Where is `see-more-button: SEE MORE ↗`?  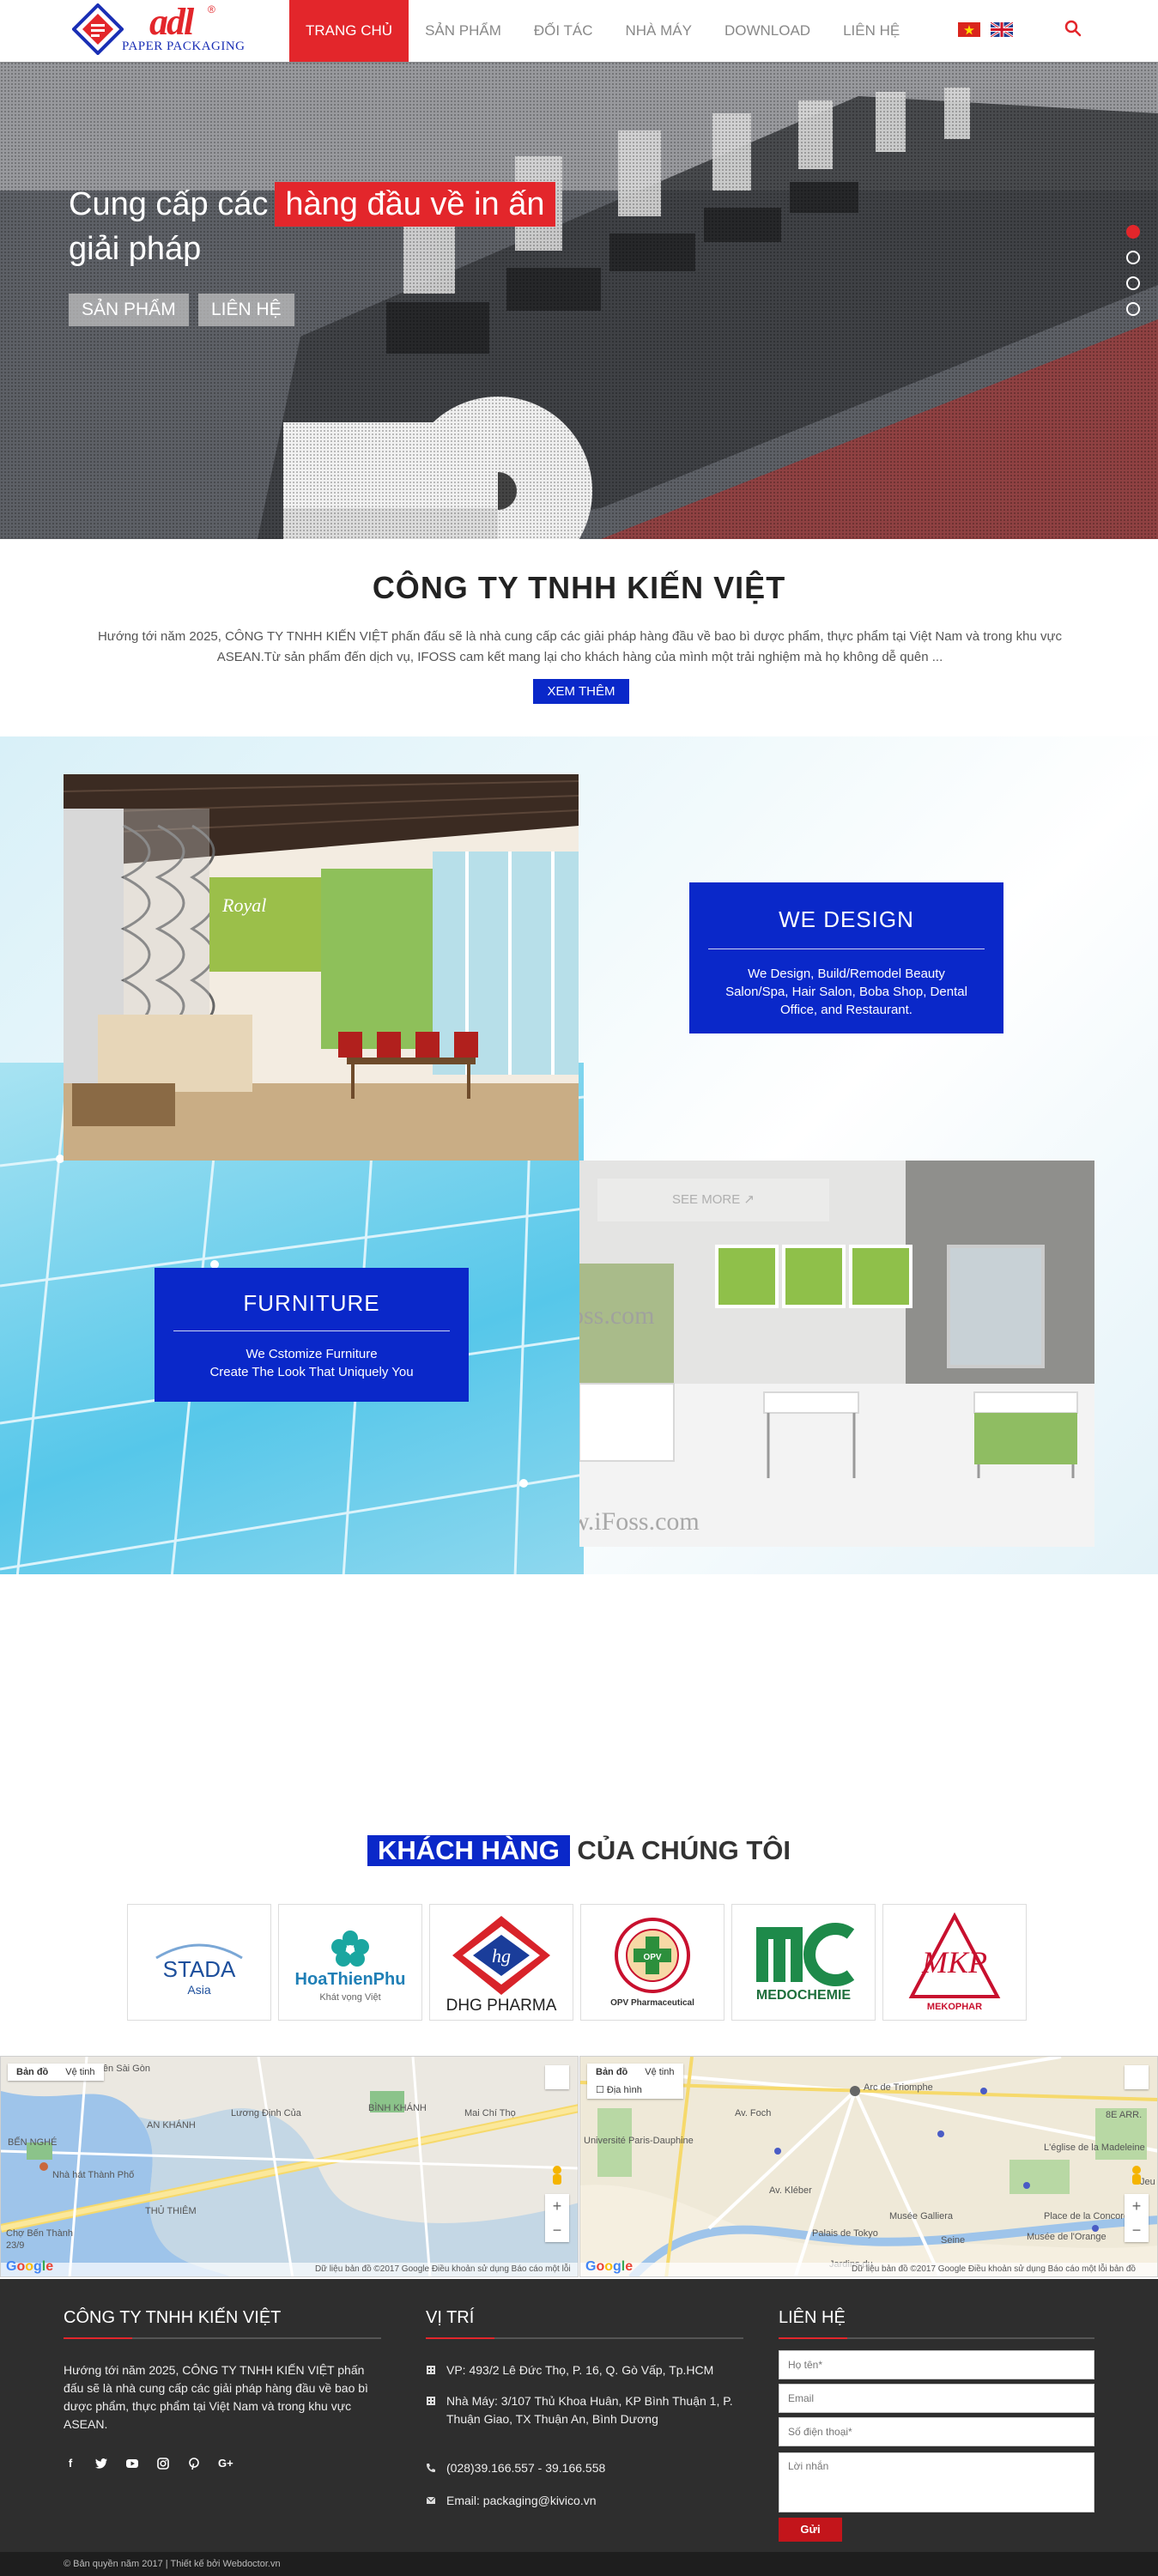
see-more-button: SEE MORE ↗ is located at coordinates (713, 1200).